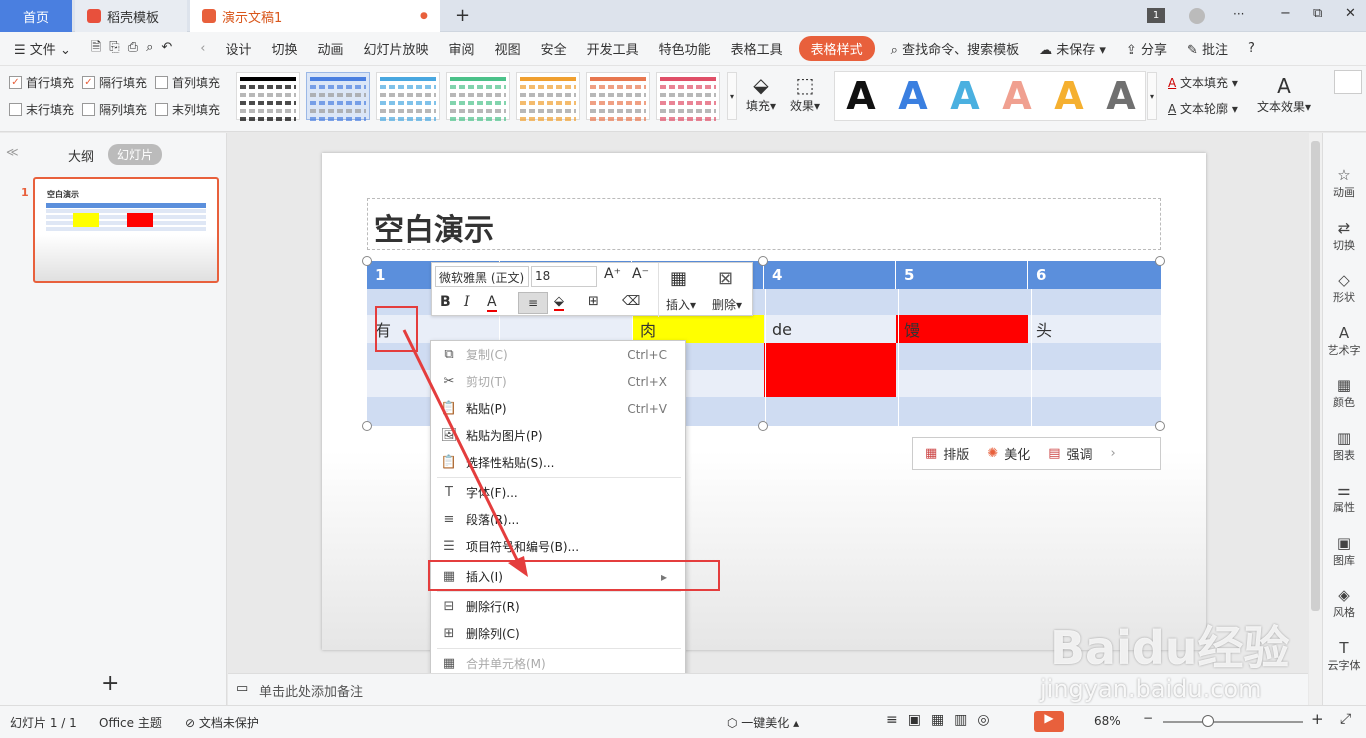 The width and height of the screenshot is (1366, 738). Describe the element at coordinates (1344, 192) in the screenshot. I see `tool-label: 动画` at that location.